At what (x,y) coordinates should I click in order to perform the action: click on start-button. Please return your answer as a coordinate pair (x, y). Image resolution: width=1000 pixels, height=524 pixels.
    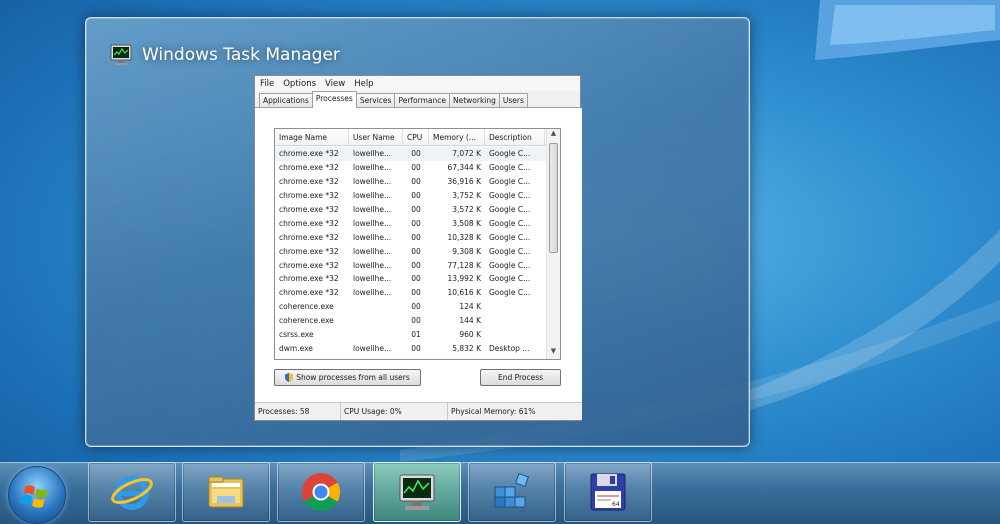
    Looking at the image, I should click on (37, 495).